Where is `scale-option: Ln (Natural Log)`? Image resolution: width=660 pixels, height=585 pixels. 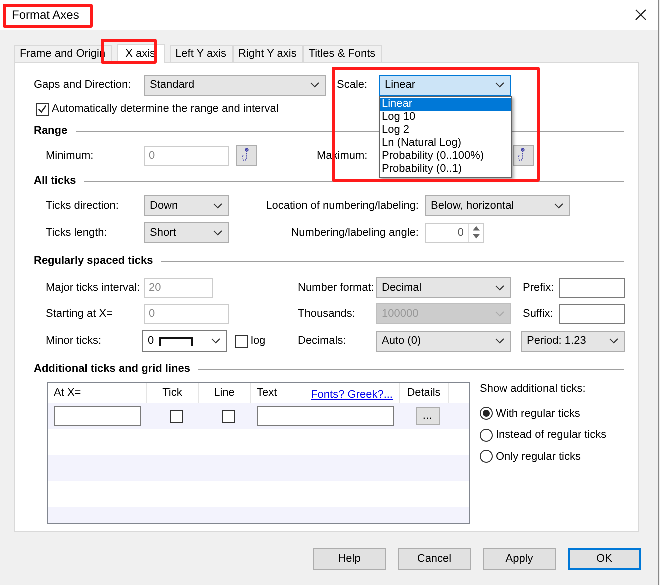 scale-option: Ln (Natural Log) is located at coordinates (445, 143).